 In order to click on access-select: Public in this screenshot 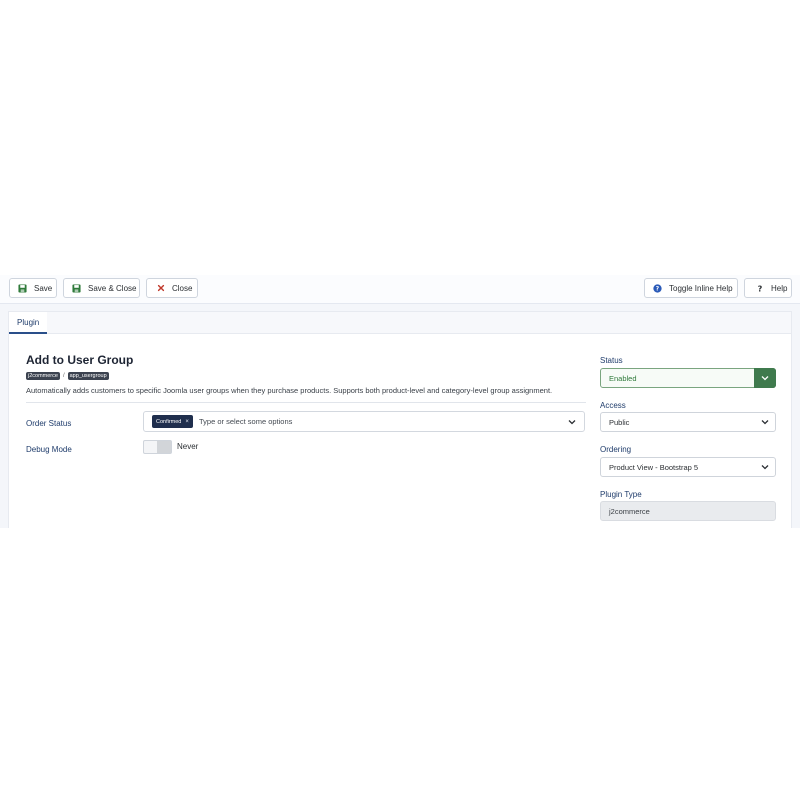, I will do `click(688, 422)`.